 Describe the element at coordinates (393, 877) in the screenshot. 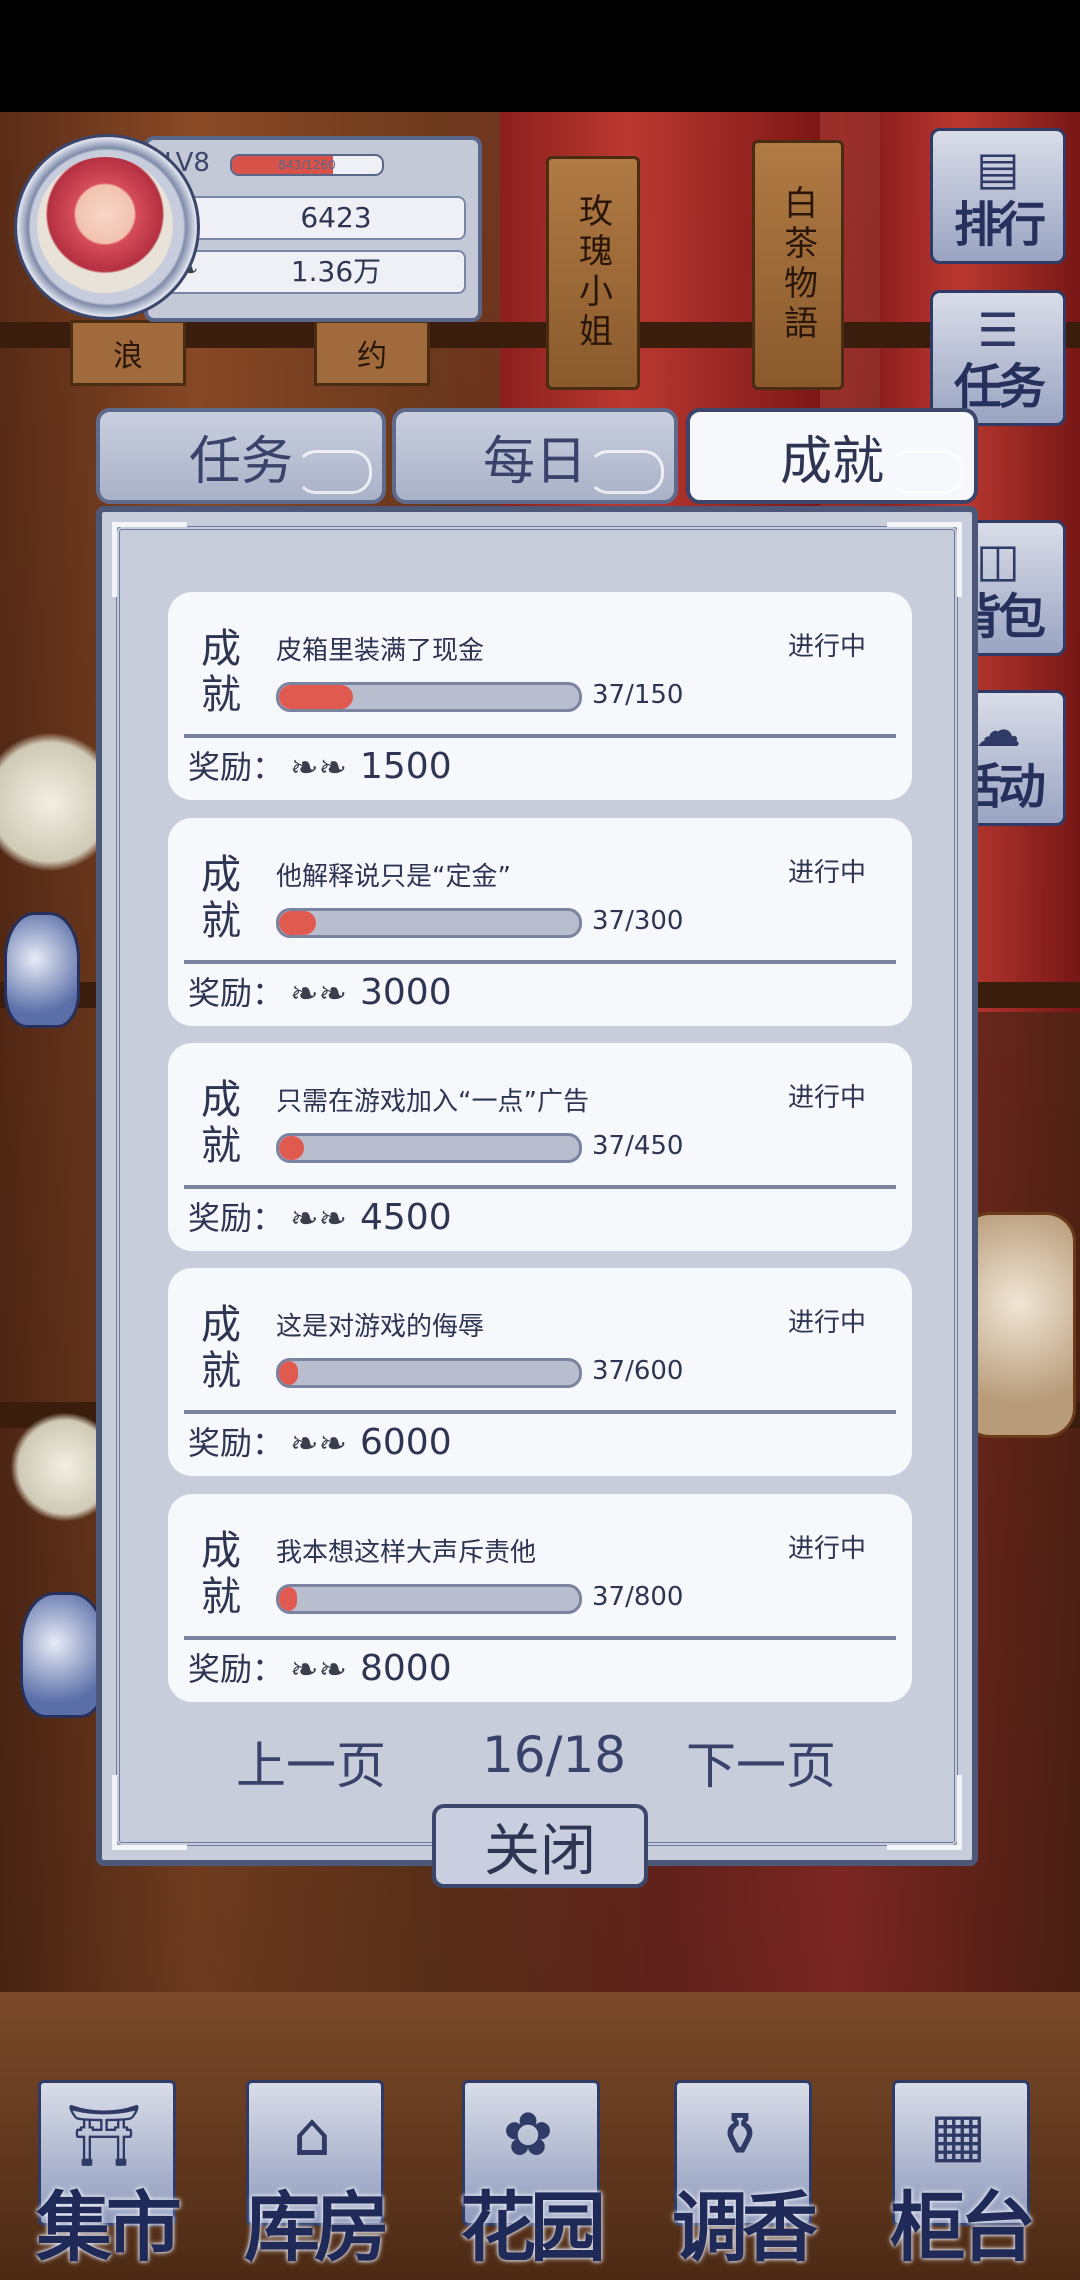

I see `achievement-title: 他解释说只是“定金”` at that location.